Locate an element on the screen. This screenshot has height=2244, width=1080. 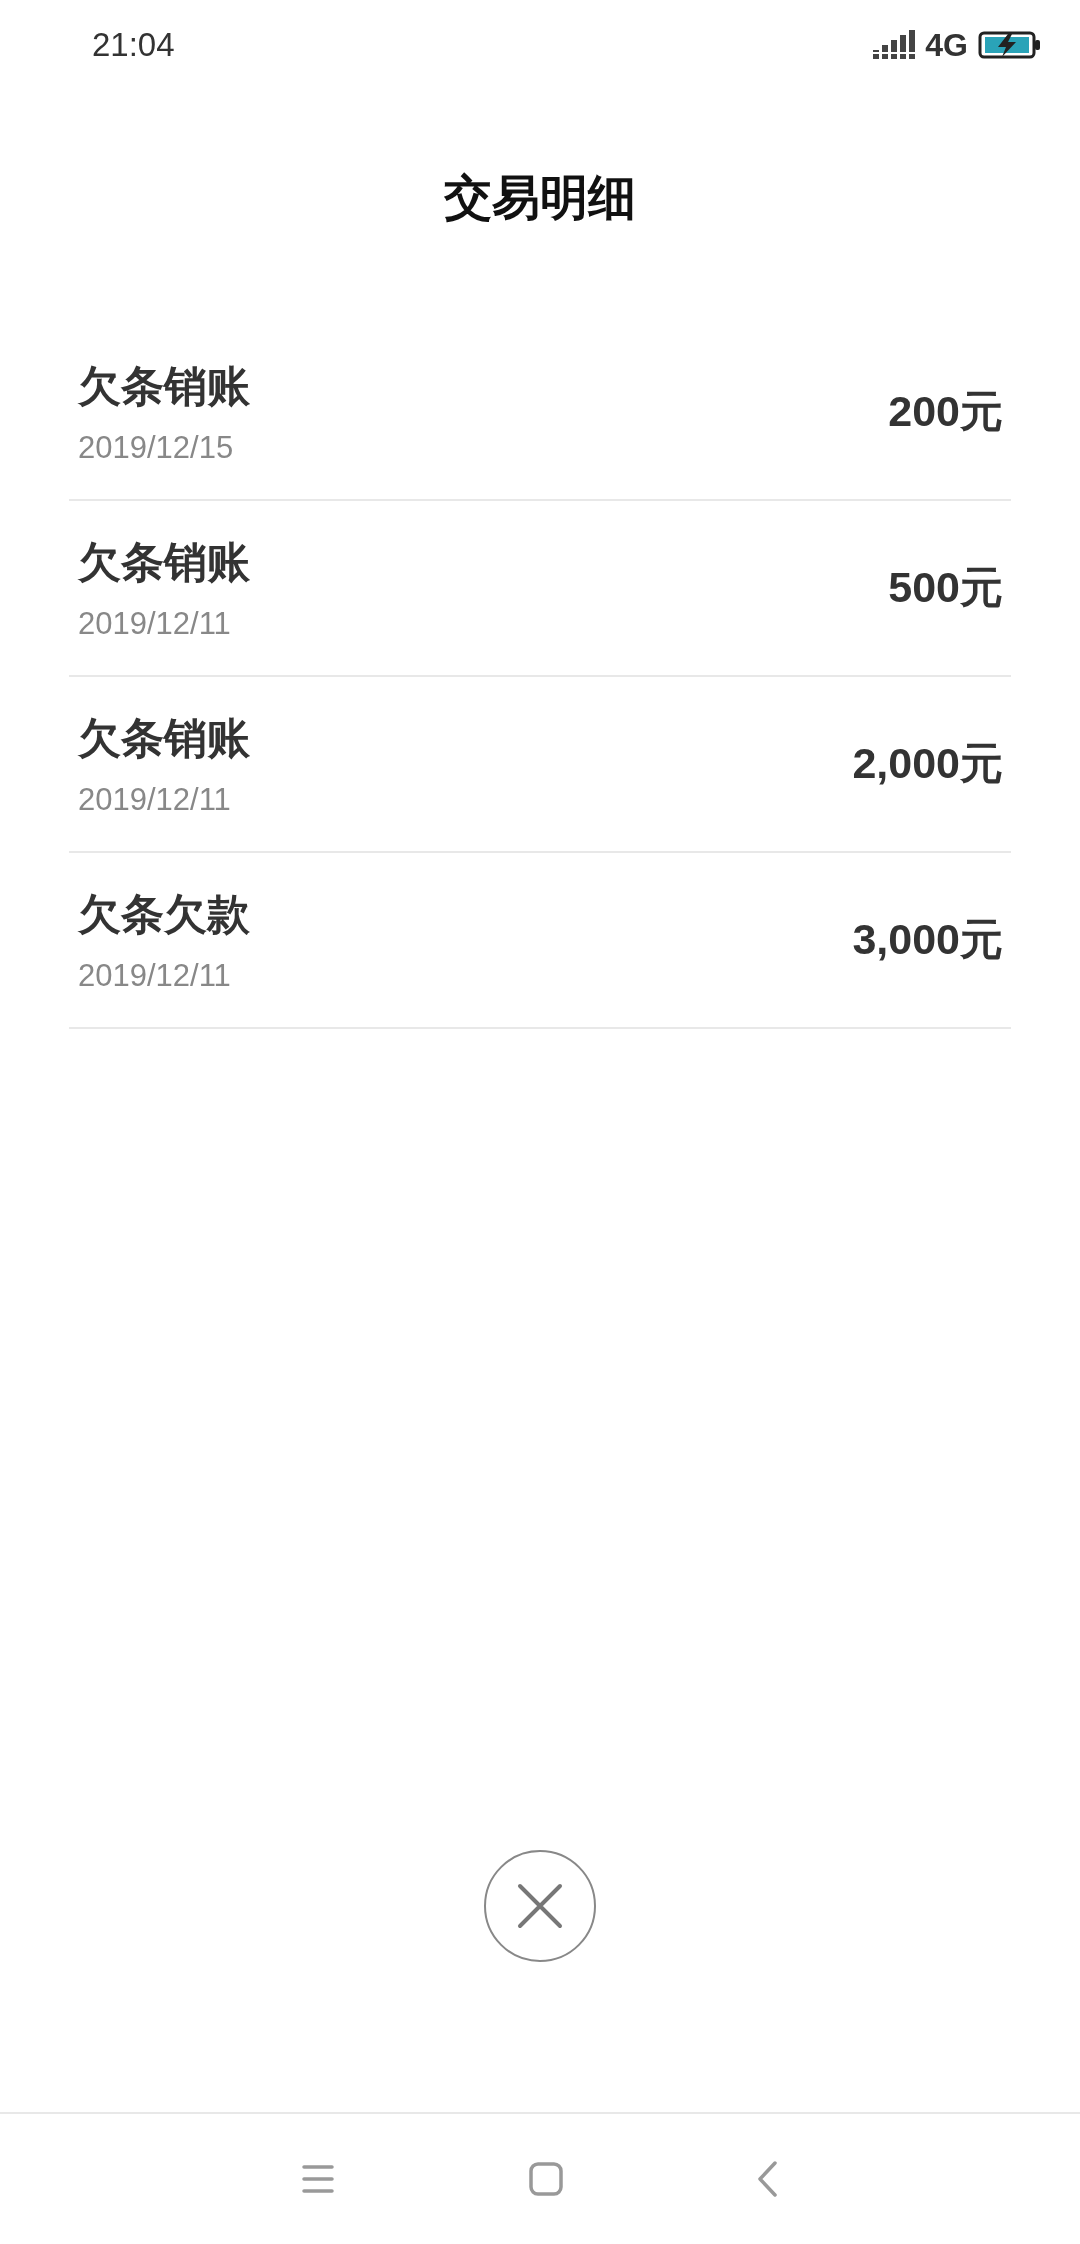
transaction-row: 欠条销账 2019/12/15 200元 is located at coordinates (540, 413).